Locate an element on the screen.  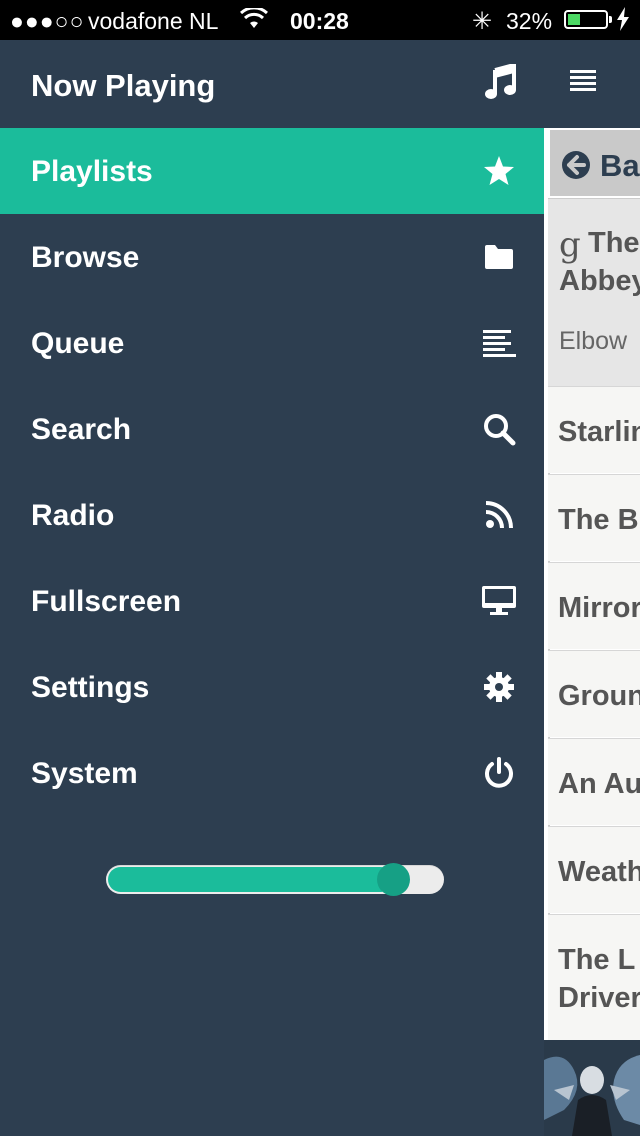
album-title-line2: Abbey is located at coordinates (599, 281).